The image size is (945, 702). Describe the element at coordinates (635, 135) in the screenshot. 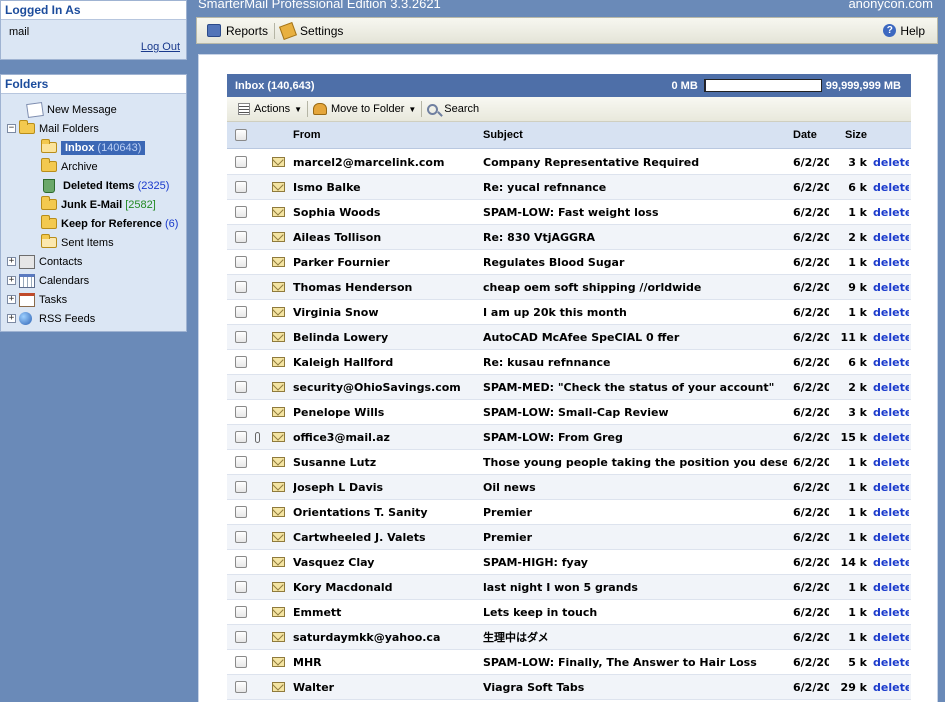

I see `column-subject: Subject` at that location.